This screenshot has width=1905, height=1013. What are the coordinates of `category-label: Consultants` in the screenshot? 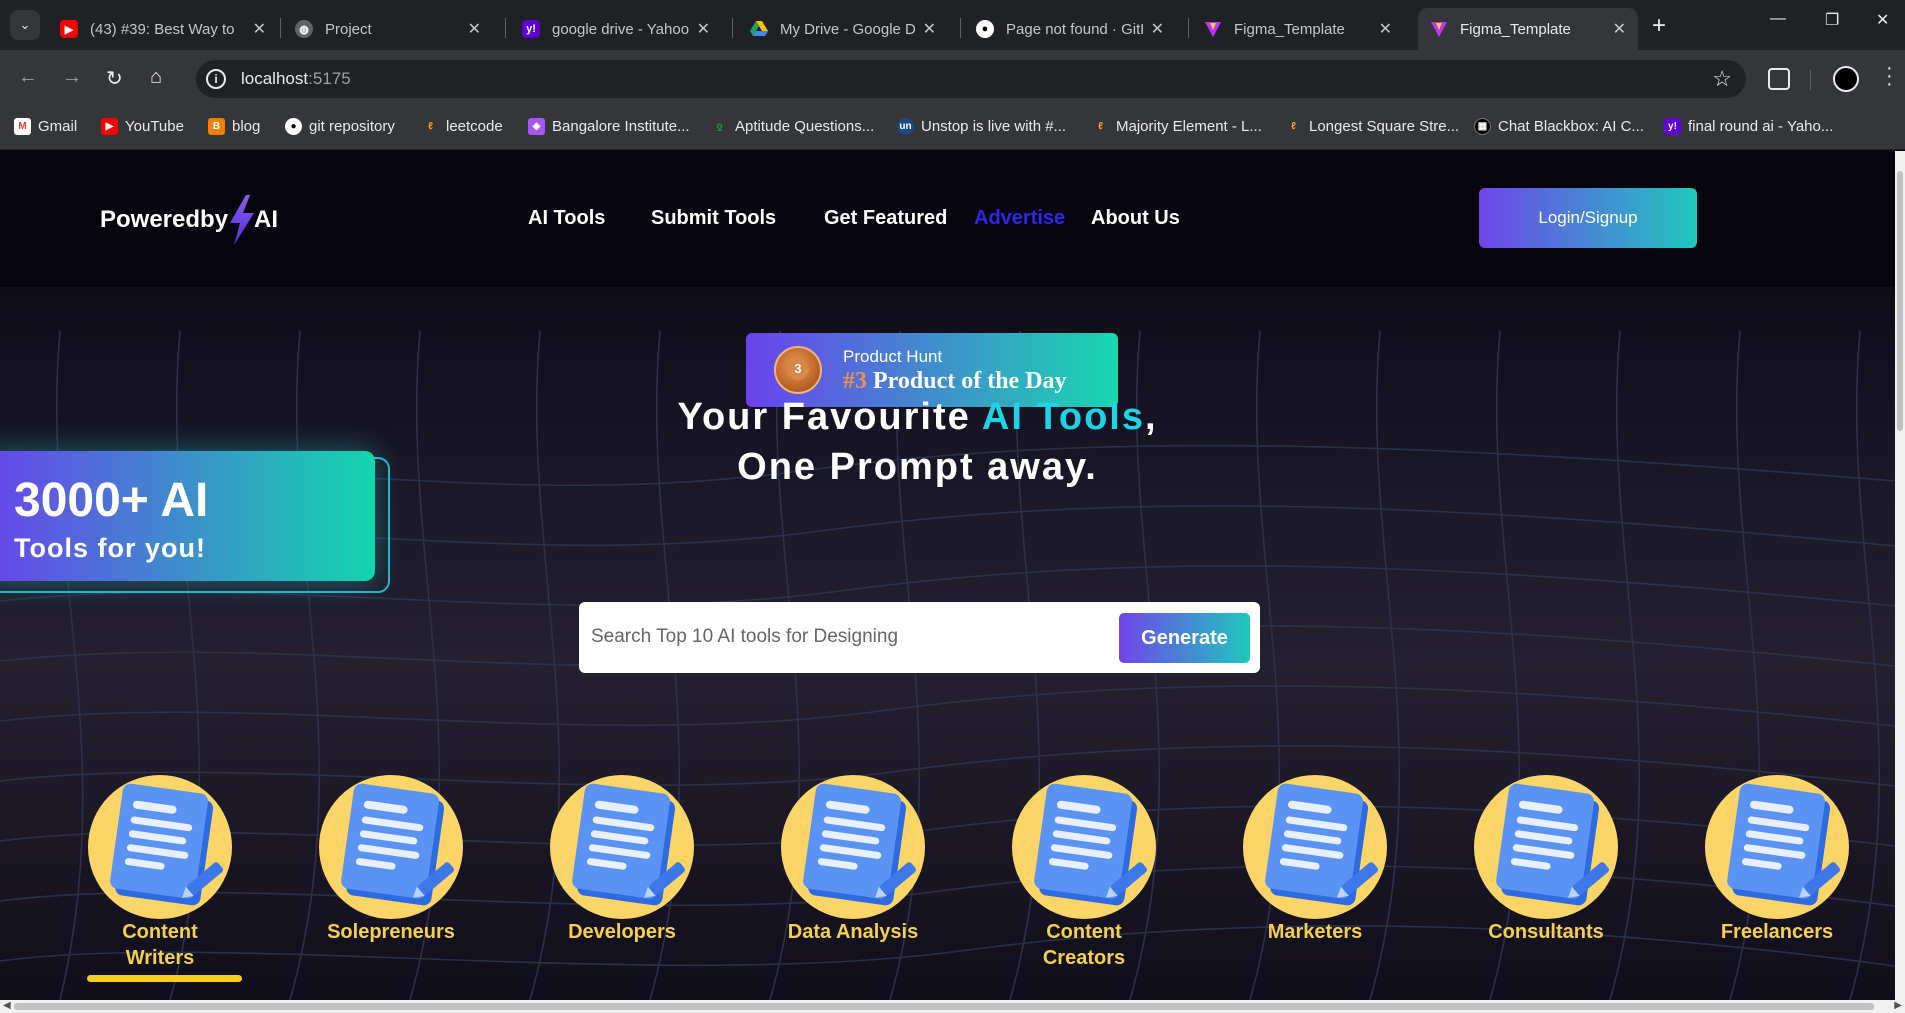 It's located at (1546, 932).